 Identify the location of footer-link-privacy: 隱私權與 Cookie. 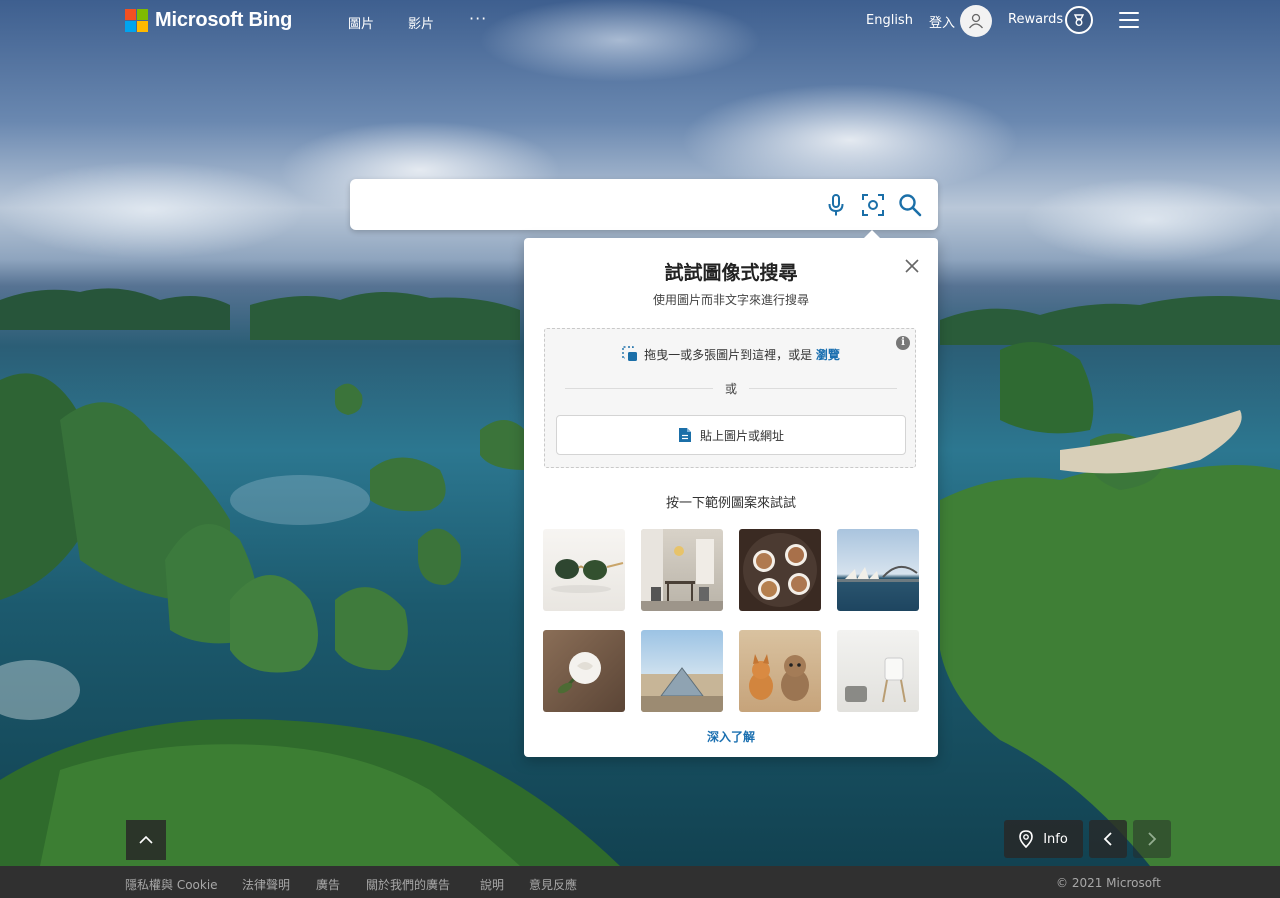
(171, 884).